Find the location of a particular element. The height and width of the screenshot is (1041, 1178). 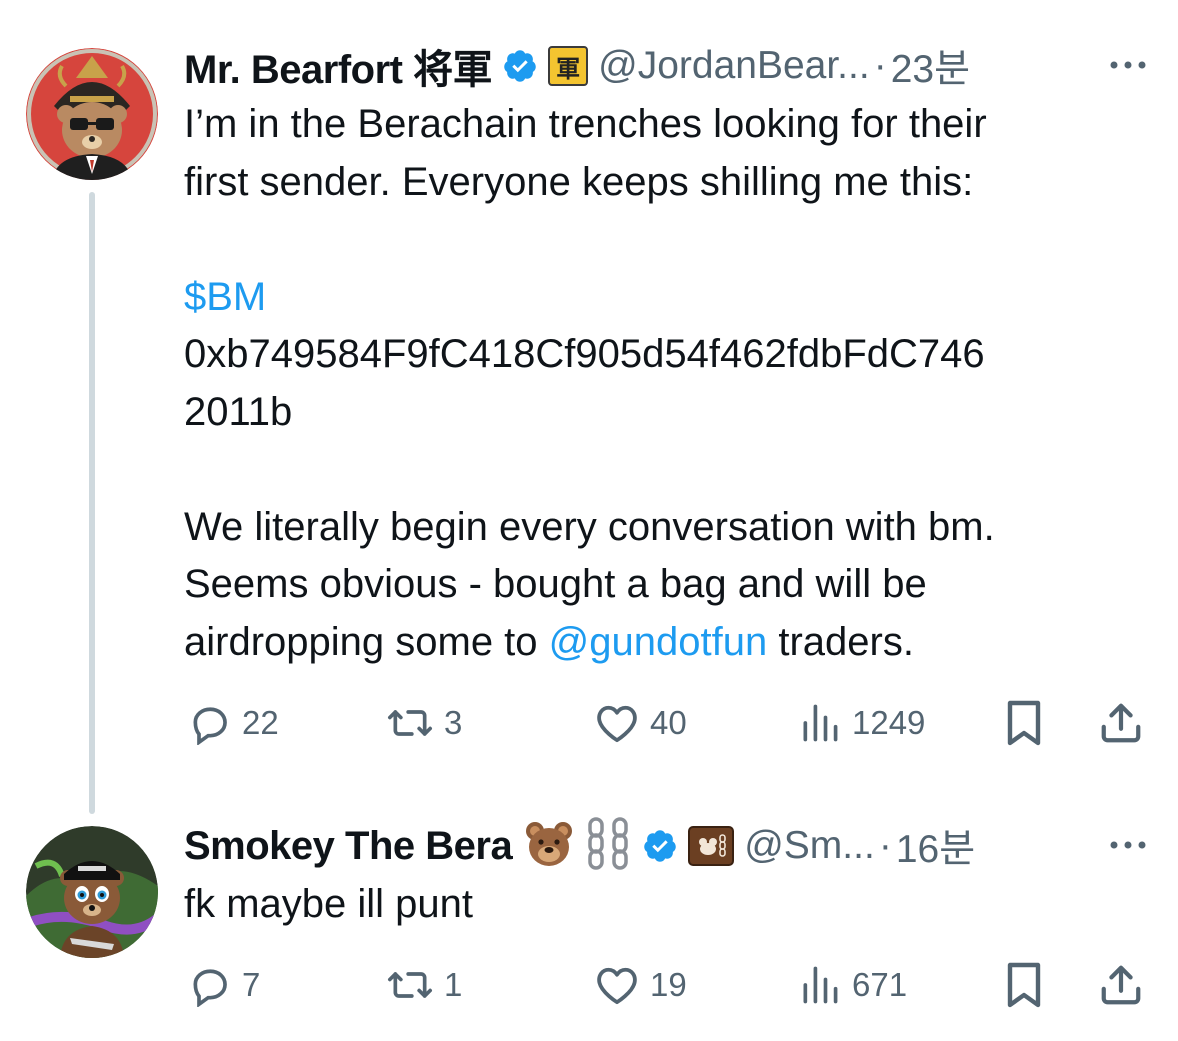

text-line: fk maybe ill punt is located at coordinates (329, 904).